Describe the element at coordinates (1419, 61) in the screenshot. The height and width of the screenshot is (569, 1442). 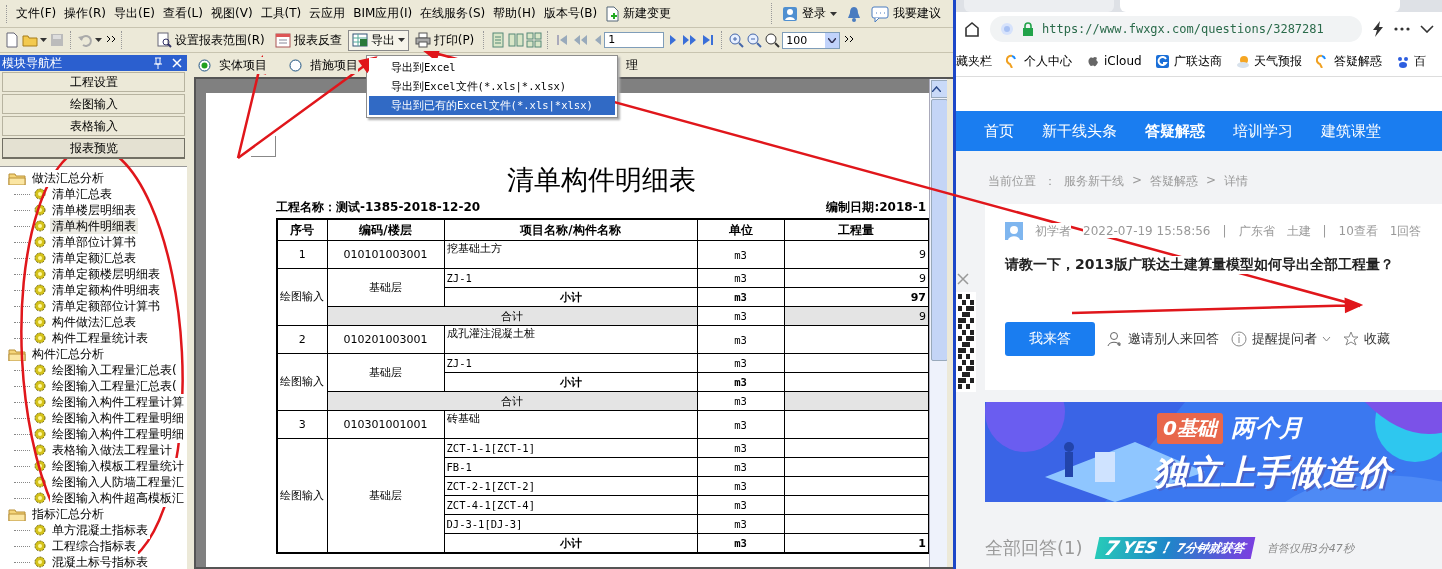
I see `bookmark: 百` at that location.